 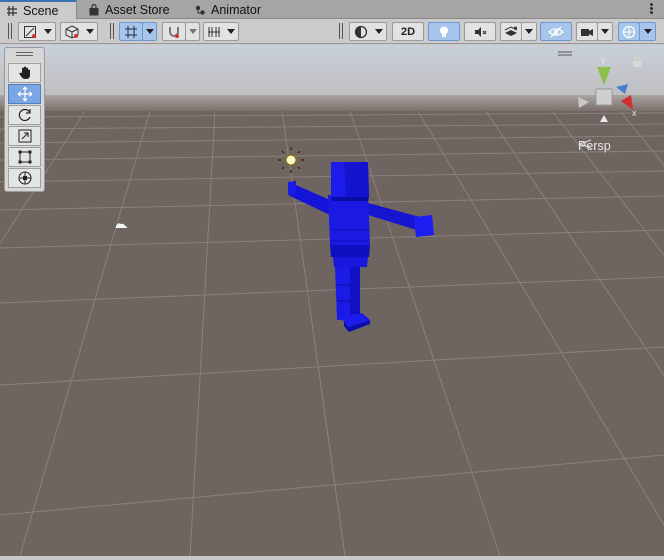 I want to click on gizmo-globe-icon, so click(x=629, y=31).